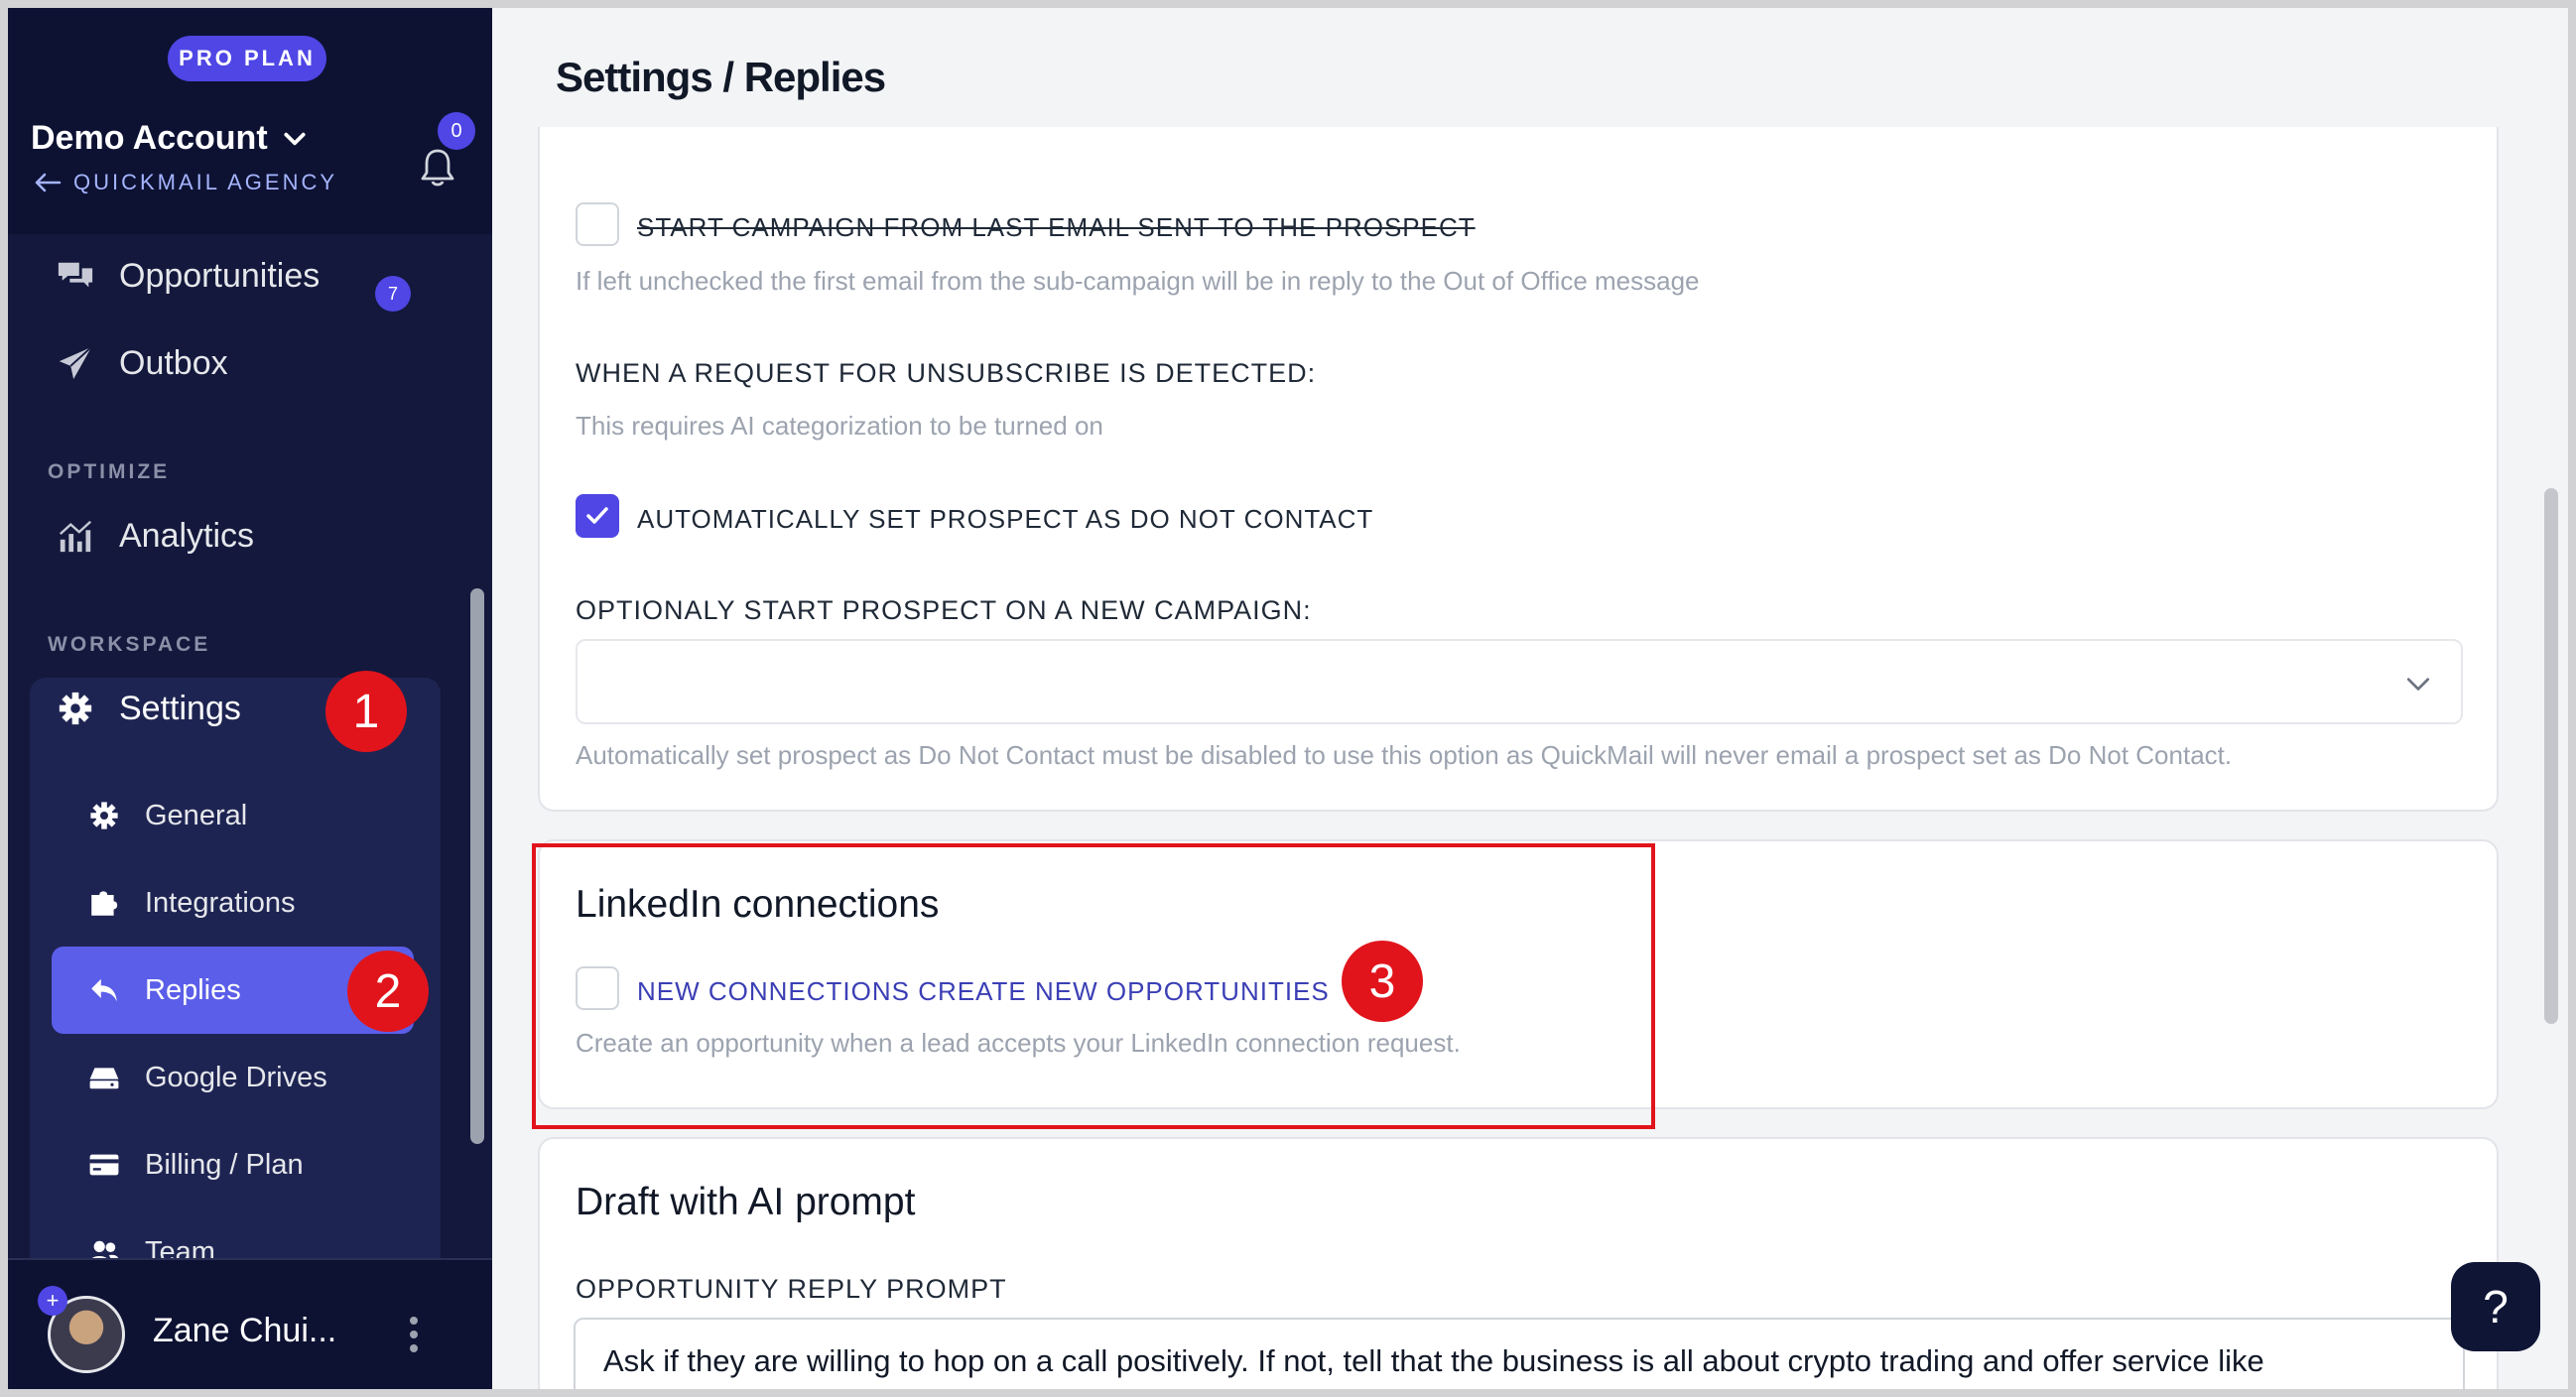 Image resolution: width=2576 pixels, height=1397 pixels. Describe the element at coordinates (187, 535) in the screenshot. I see `sidebar-item-label: Analytics` at that location.